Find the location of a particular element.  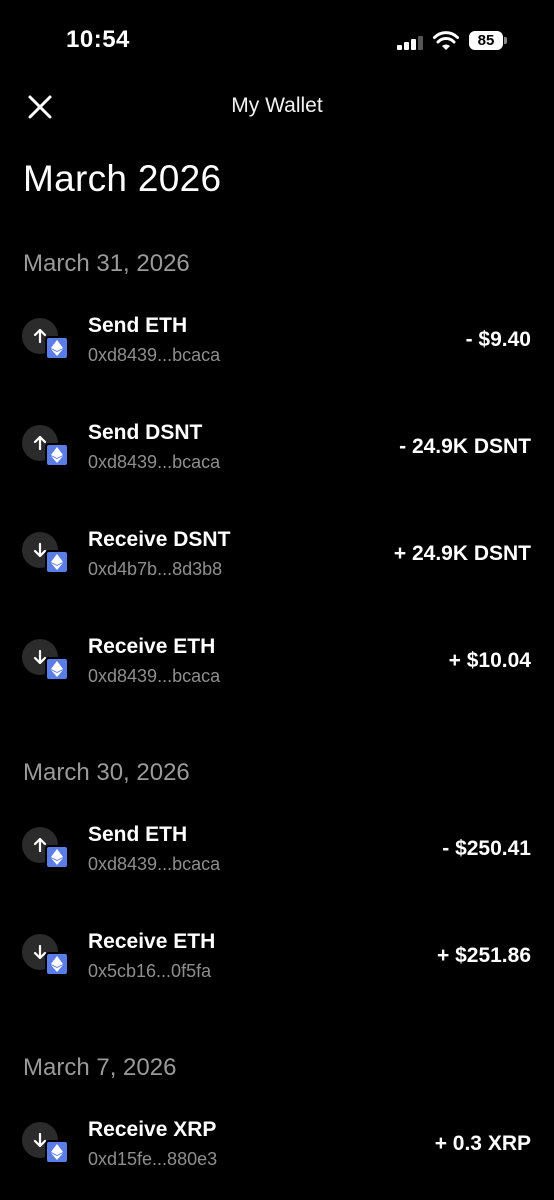

battery-level: 85 is located at coordinates (486, 40).